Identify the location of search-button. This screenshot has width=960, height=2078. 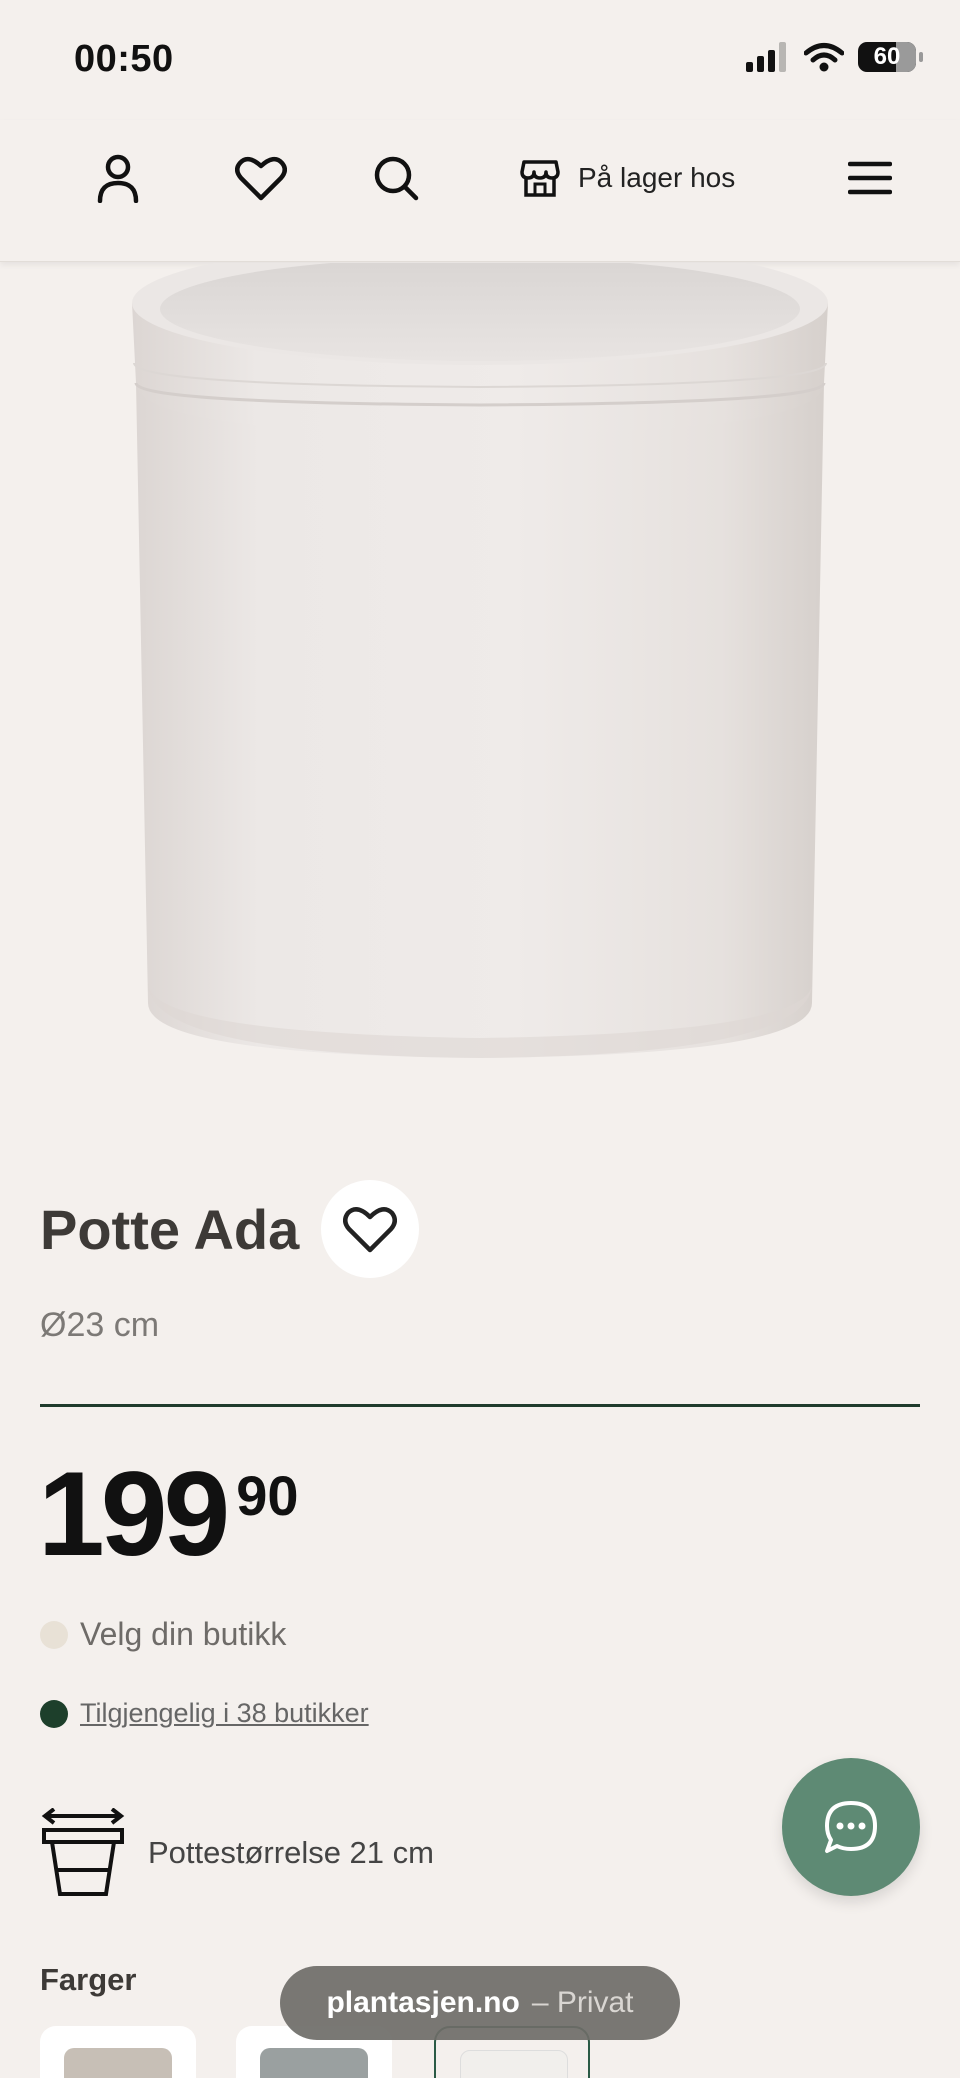
(396, 178).